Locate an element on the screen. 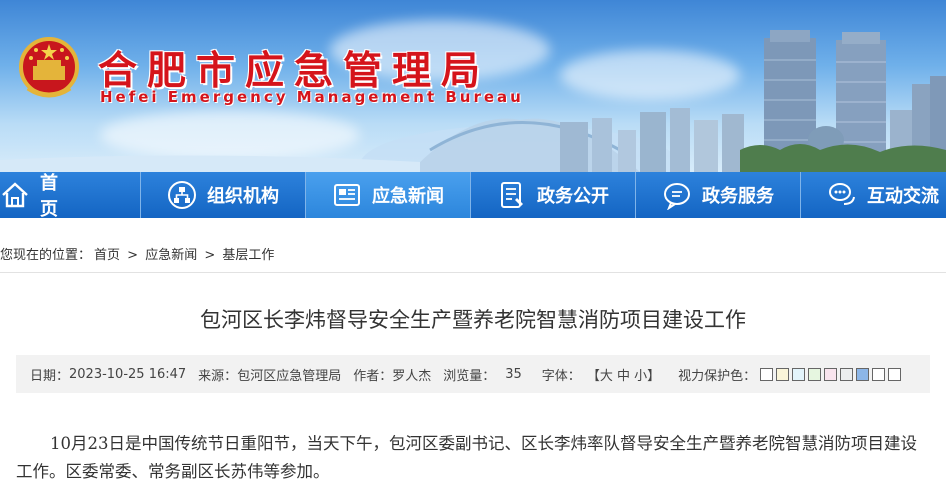 The height and width of the screenshot is (486, 946). source-label: 来源： is located at coordinates (218, 376).